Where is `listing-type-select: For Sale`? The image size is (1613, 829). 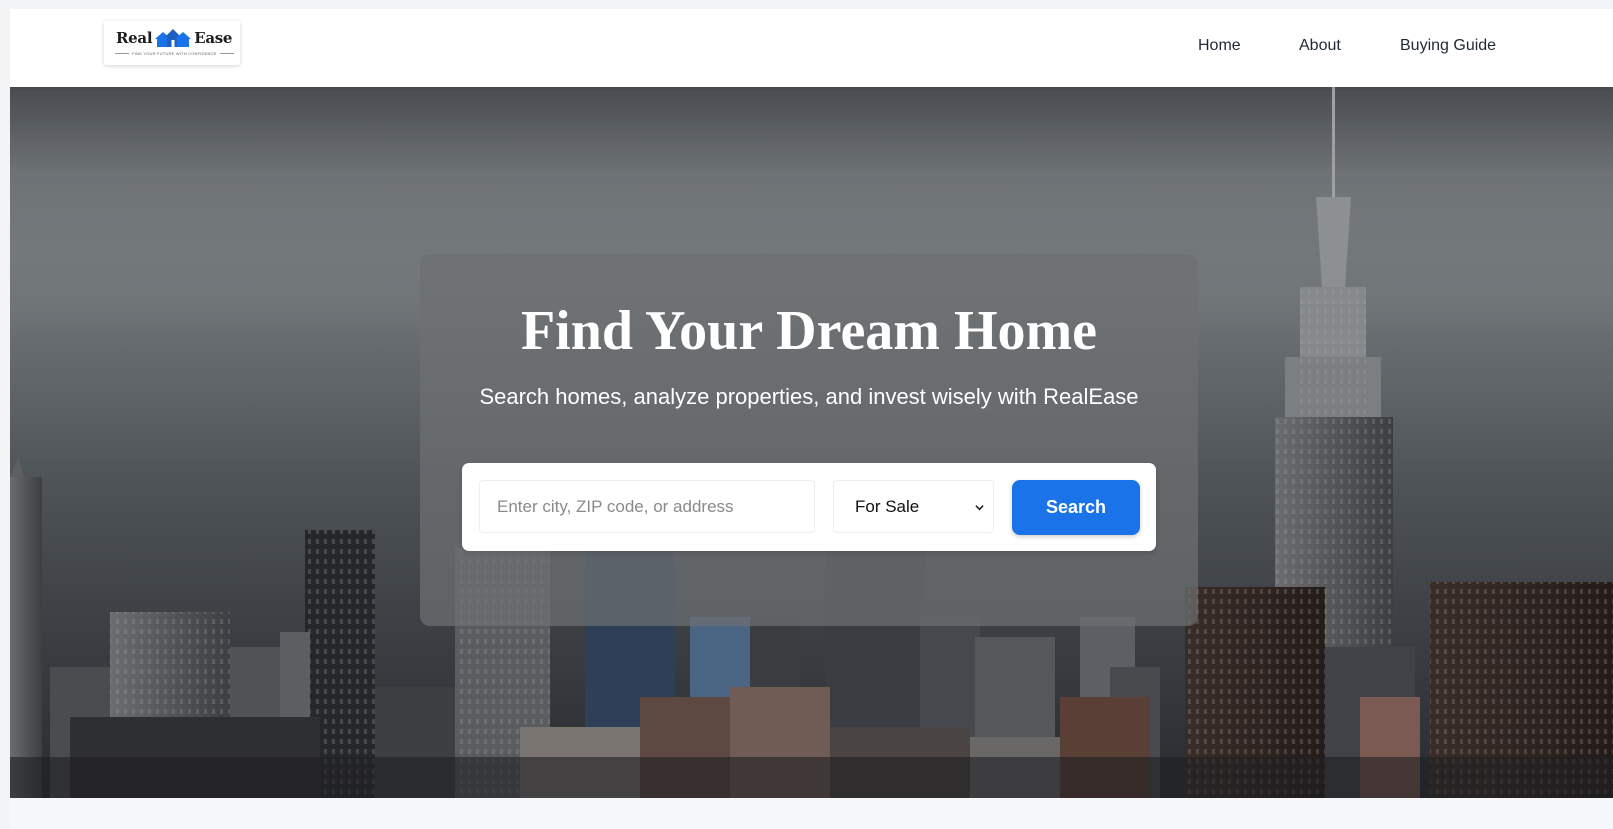
listing-type-select: For Sale is located at coordinates (913, 506).